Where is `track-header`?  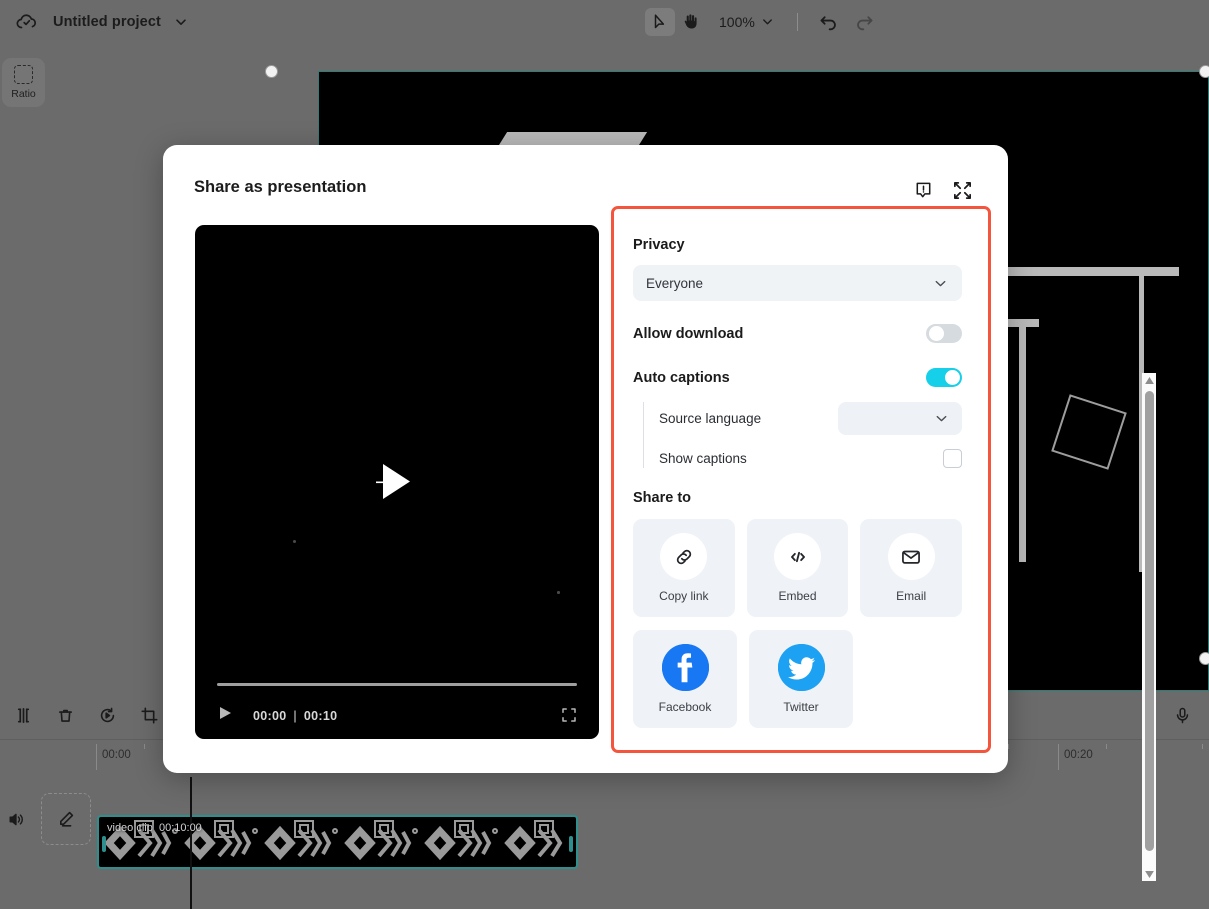
track-header is located at coordinates (47, 843).